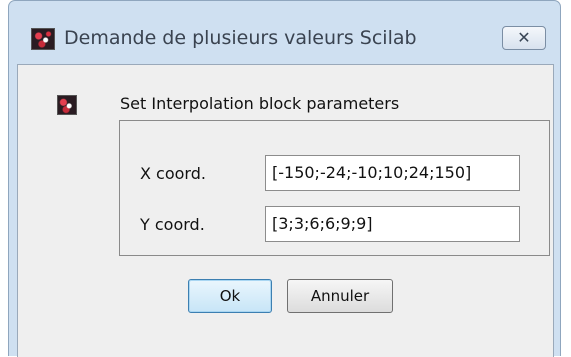  Describe the element at coordinates (392, 173) in the screenshot. I see `x-coord-input: [-150;-24;-10;10;24;150]` at that location.